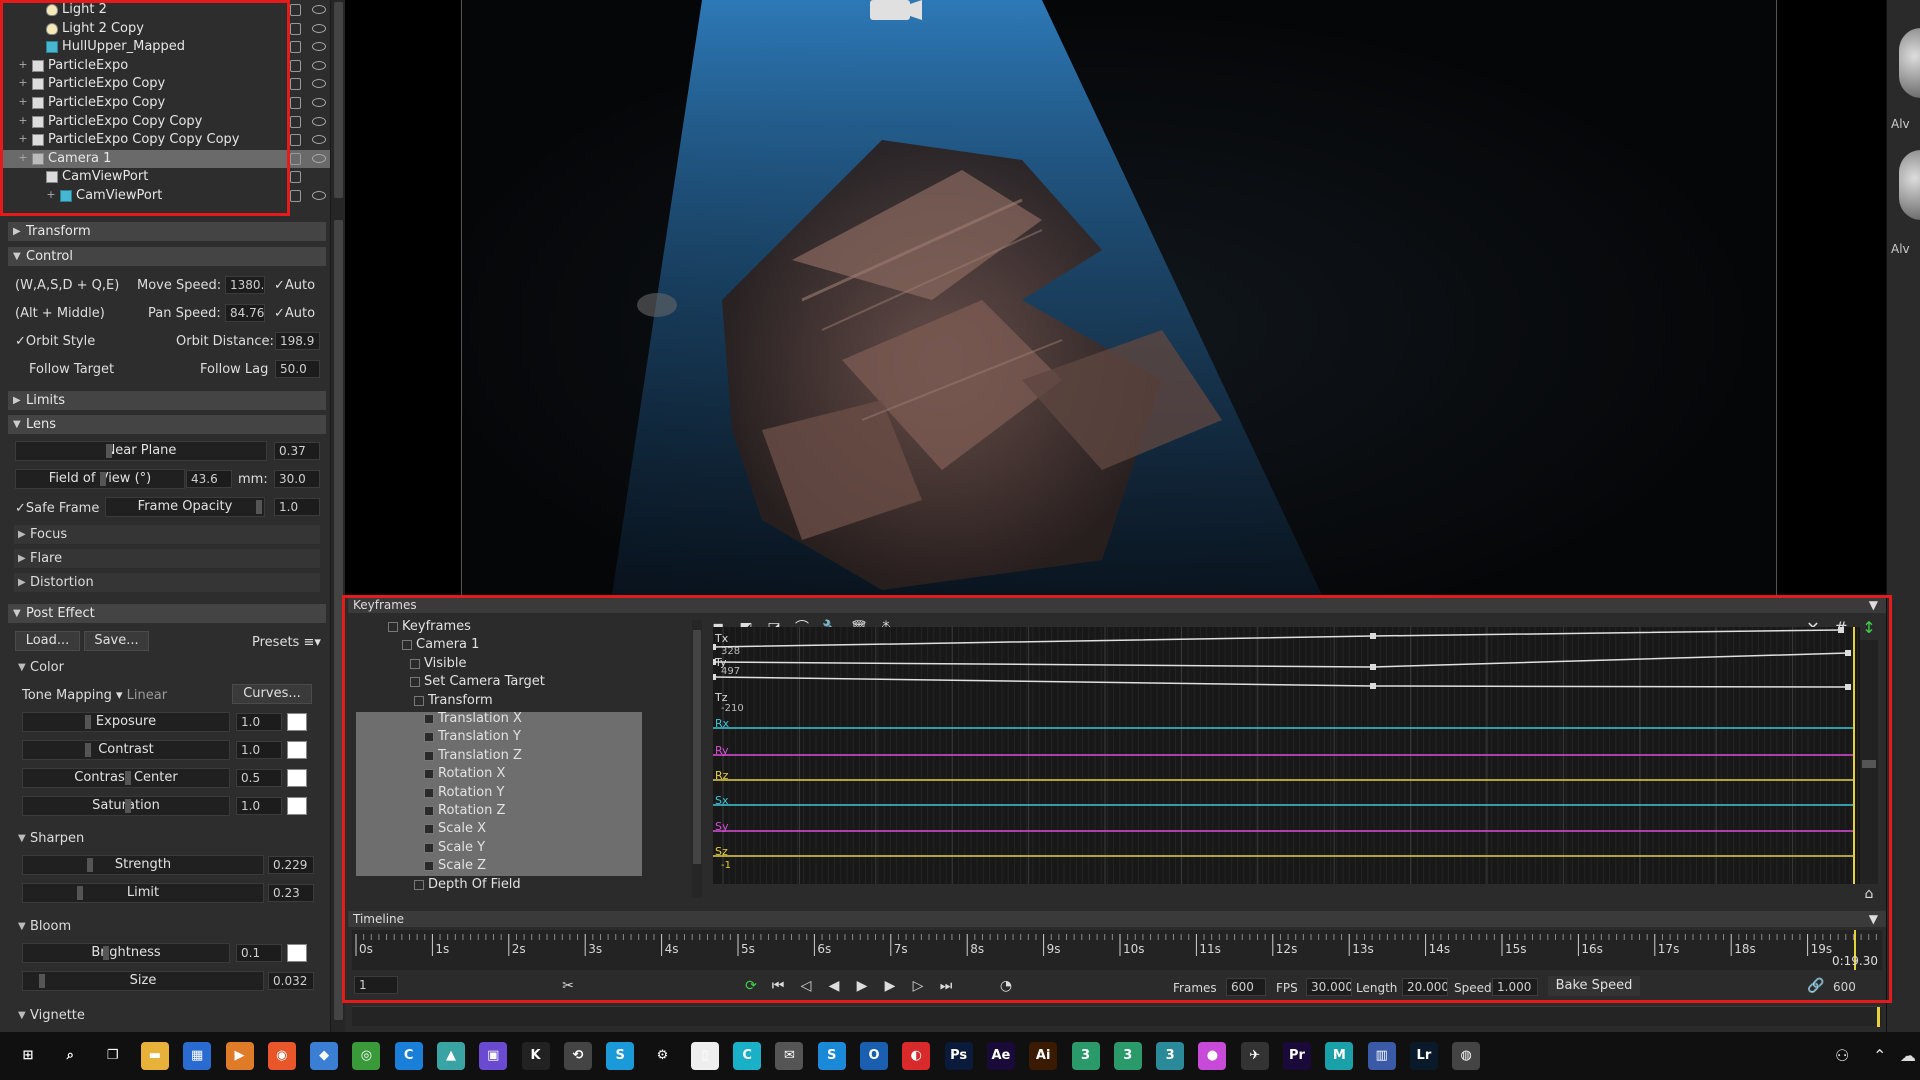 The height and width of the screenshot is (1080, 1920). Describe the element at coordinates (1000, 1056) in the screenshot. I see `after-effects-icon: Ae` at that location.